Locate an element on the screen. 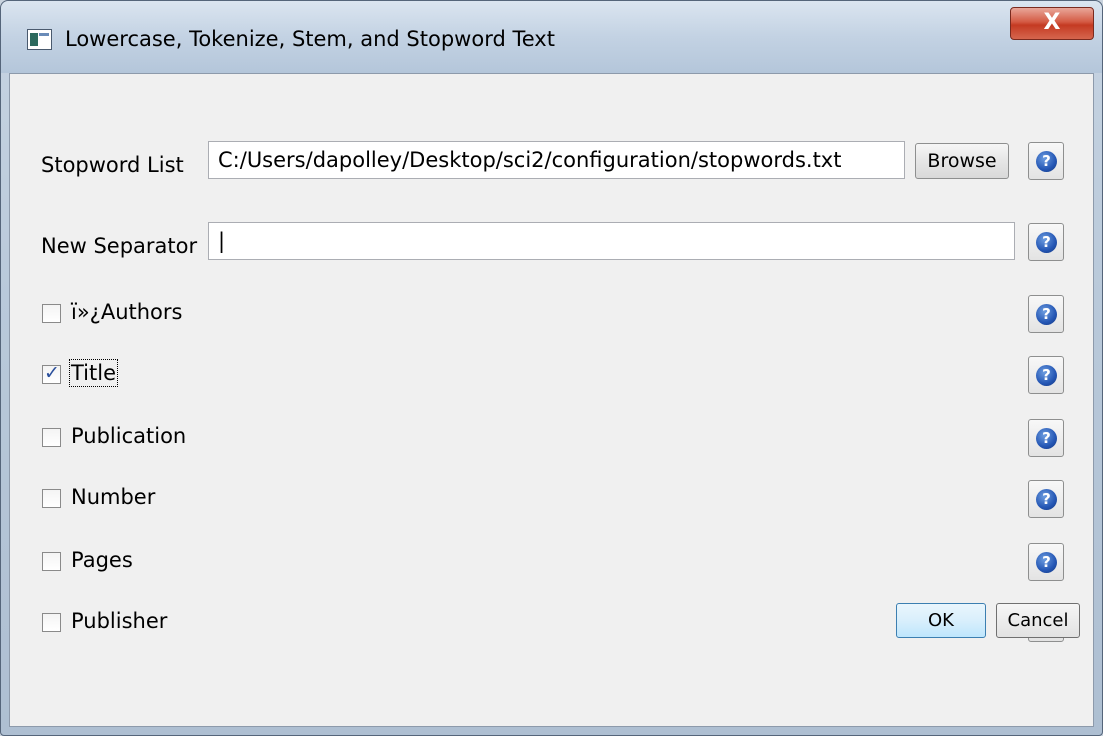 This screenshot has width=1103, height=736. number-help-button: ? is located at coordinates (1046, 499).